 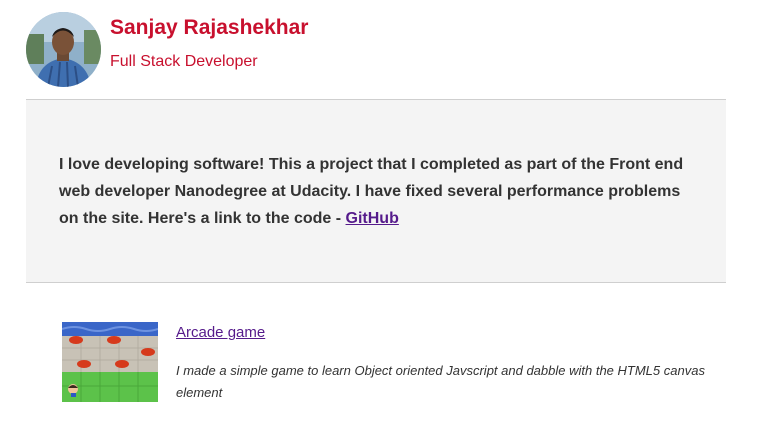 I want to click on project-title-link: Arcade game, so click(x=220, y=332).